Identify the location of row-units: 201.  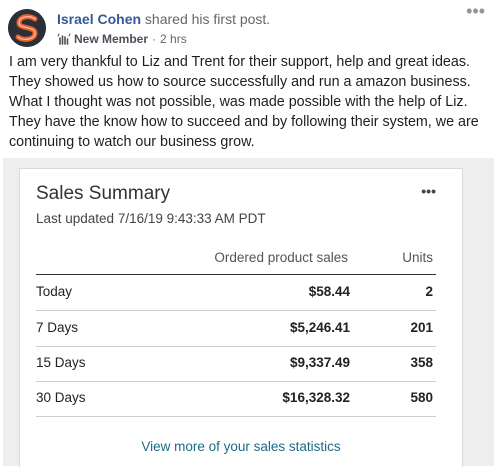
(421, 327).